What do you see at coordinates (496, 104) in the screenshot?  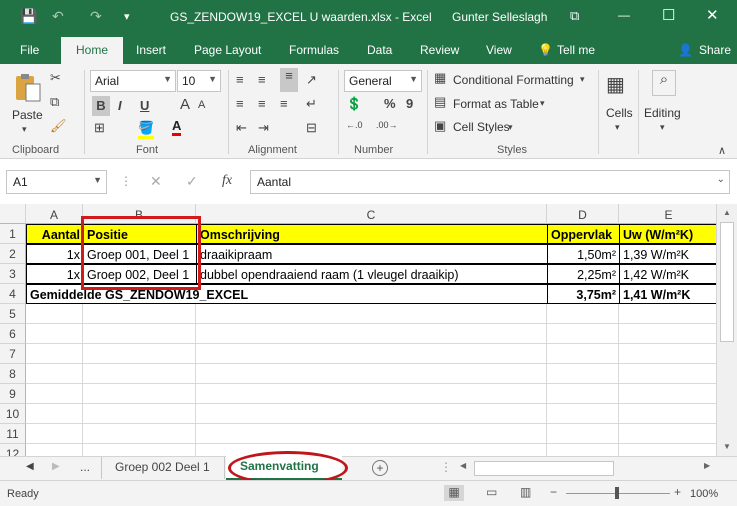 I see `format-as-table-button: Format as Table` at bounding box center [496, 104].